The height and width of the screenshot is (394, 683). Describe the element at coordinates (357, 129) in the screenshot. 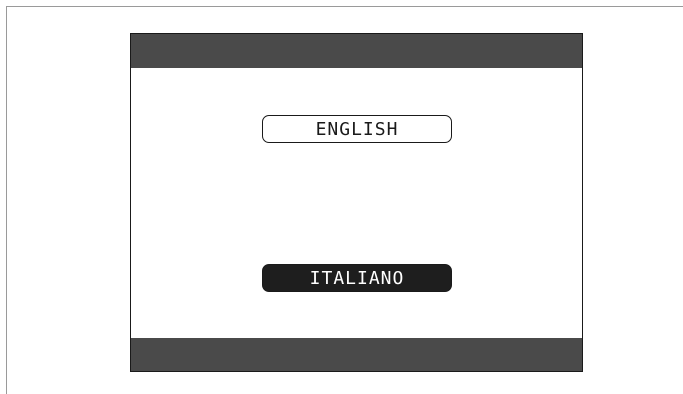

I see `english-button: ENGLISH` at that location.